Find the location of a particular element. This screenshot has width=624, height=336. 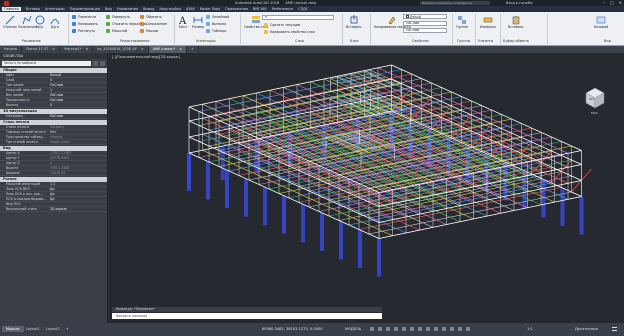

app-logo-icon is located at coordinates (6, 3).